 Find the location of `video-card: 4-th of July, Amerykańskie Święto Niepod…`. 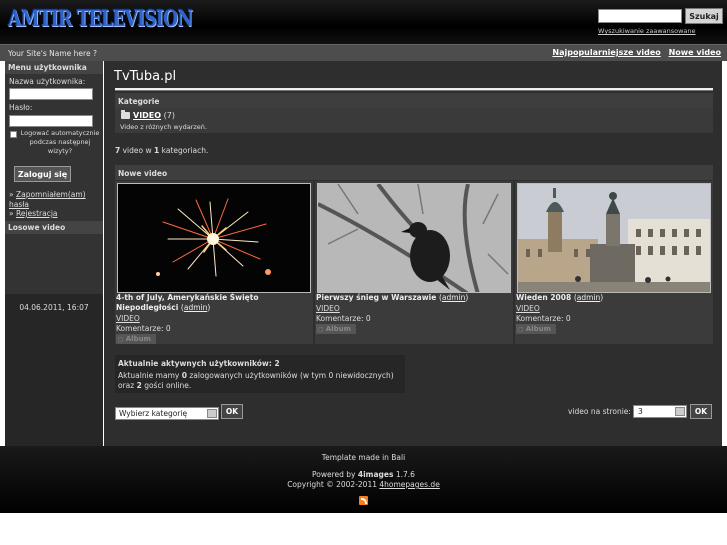

video-card: 4-th of July, Amerykańskie Święto Niepod… is located at coordinates (214, 262).